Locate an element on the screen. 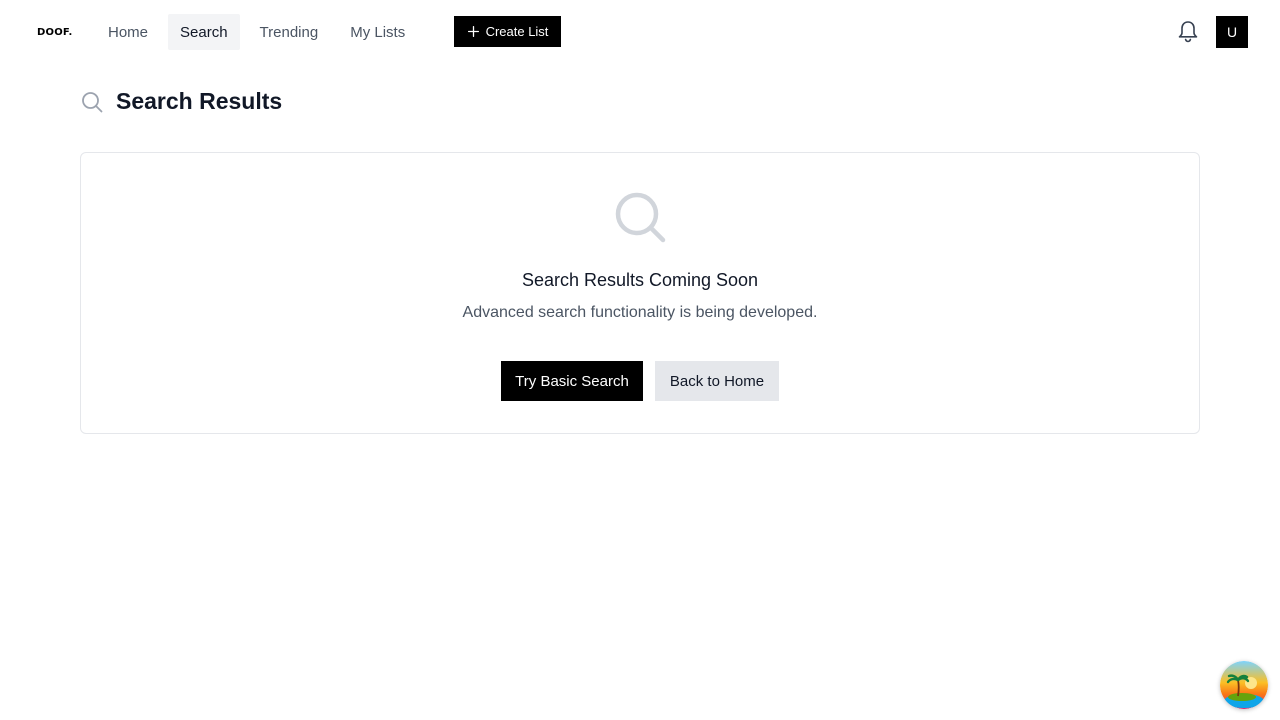 Image resolution: width=1280 pixels, height=720 pixels. bell-icon is located at coordinates (1188, 32).